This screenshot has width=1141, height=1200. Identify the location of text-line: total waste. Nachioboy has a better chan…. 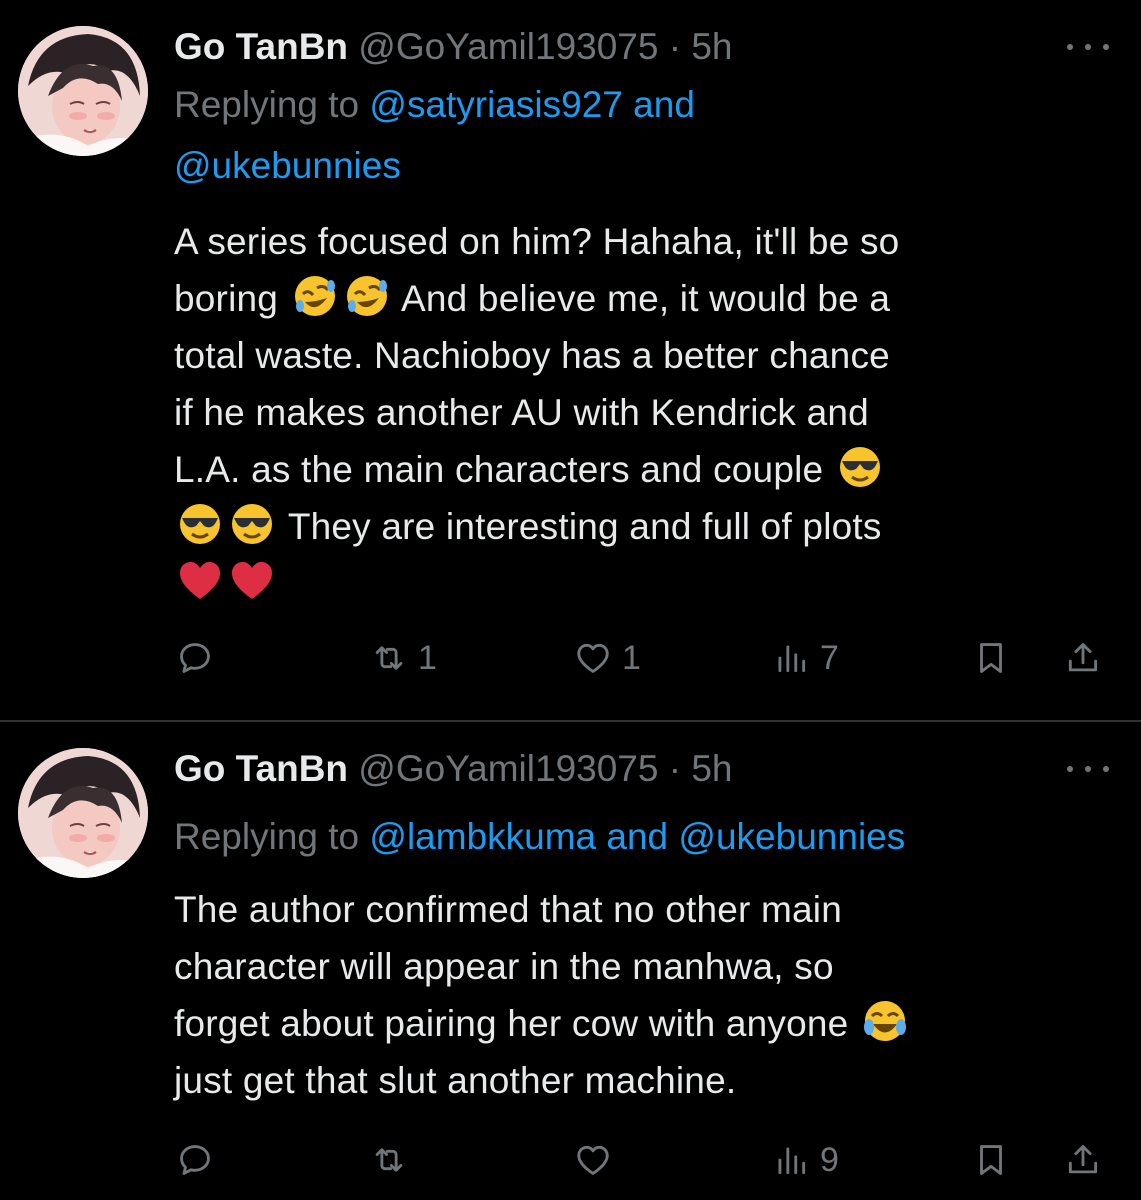
(532, 355).